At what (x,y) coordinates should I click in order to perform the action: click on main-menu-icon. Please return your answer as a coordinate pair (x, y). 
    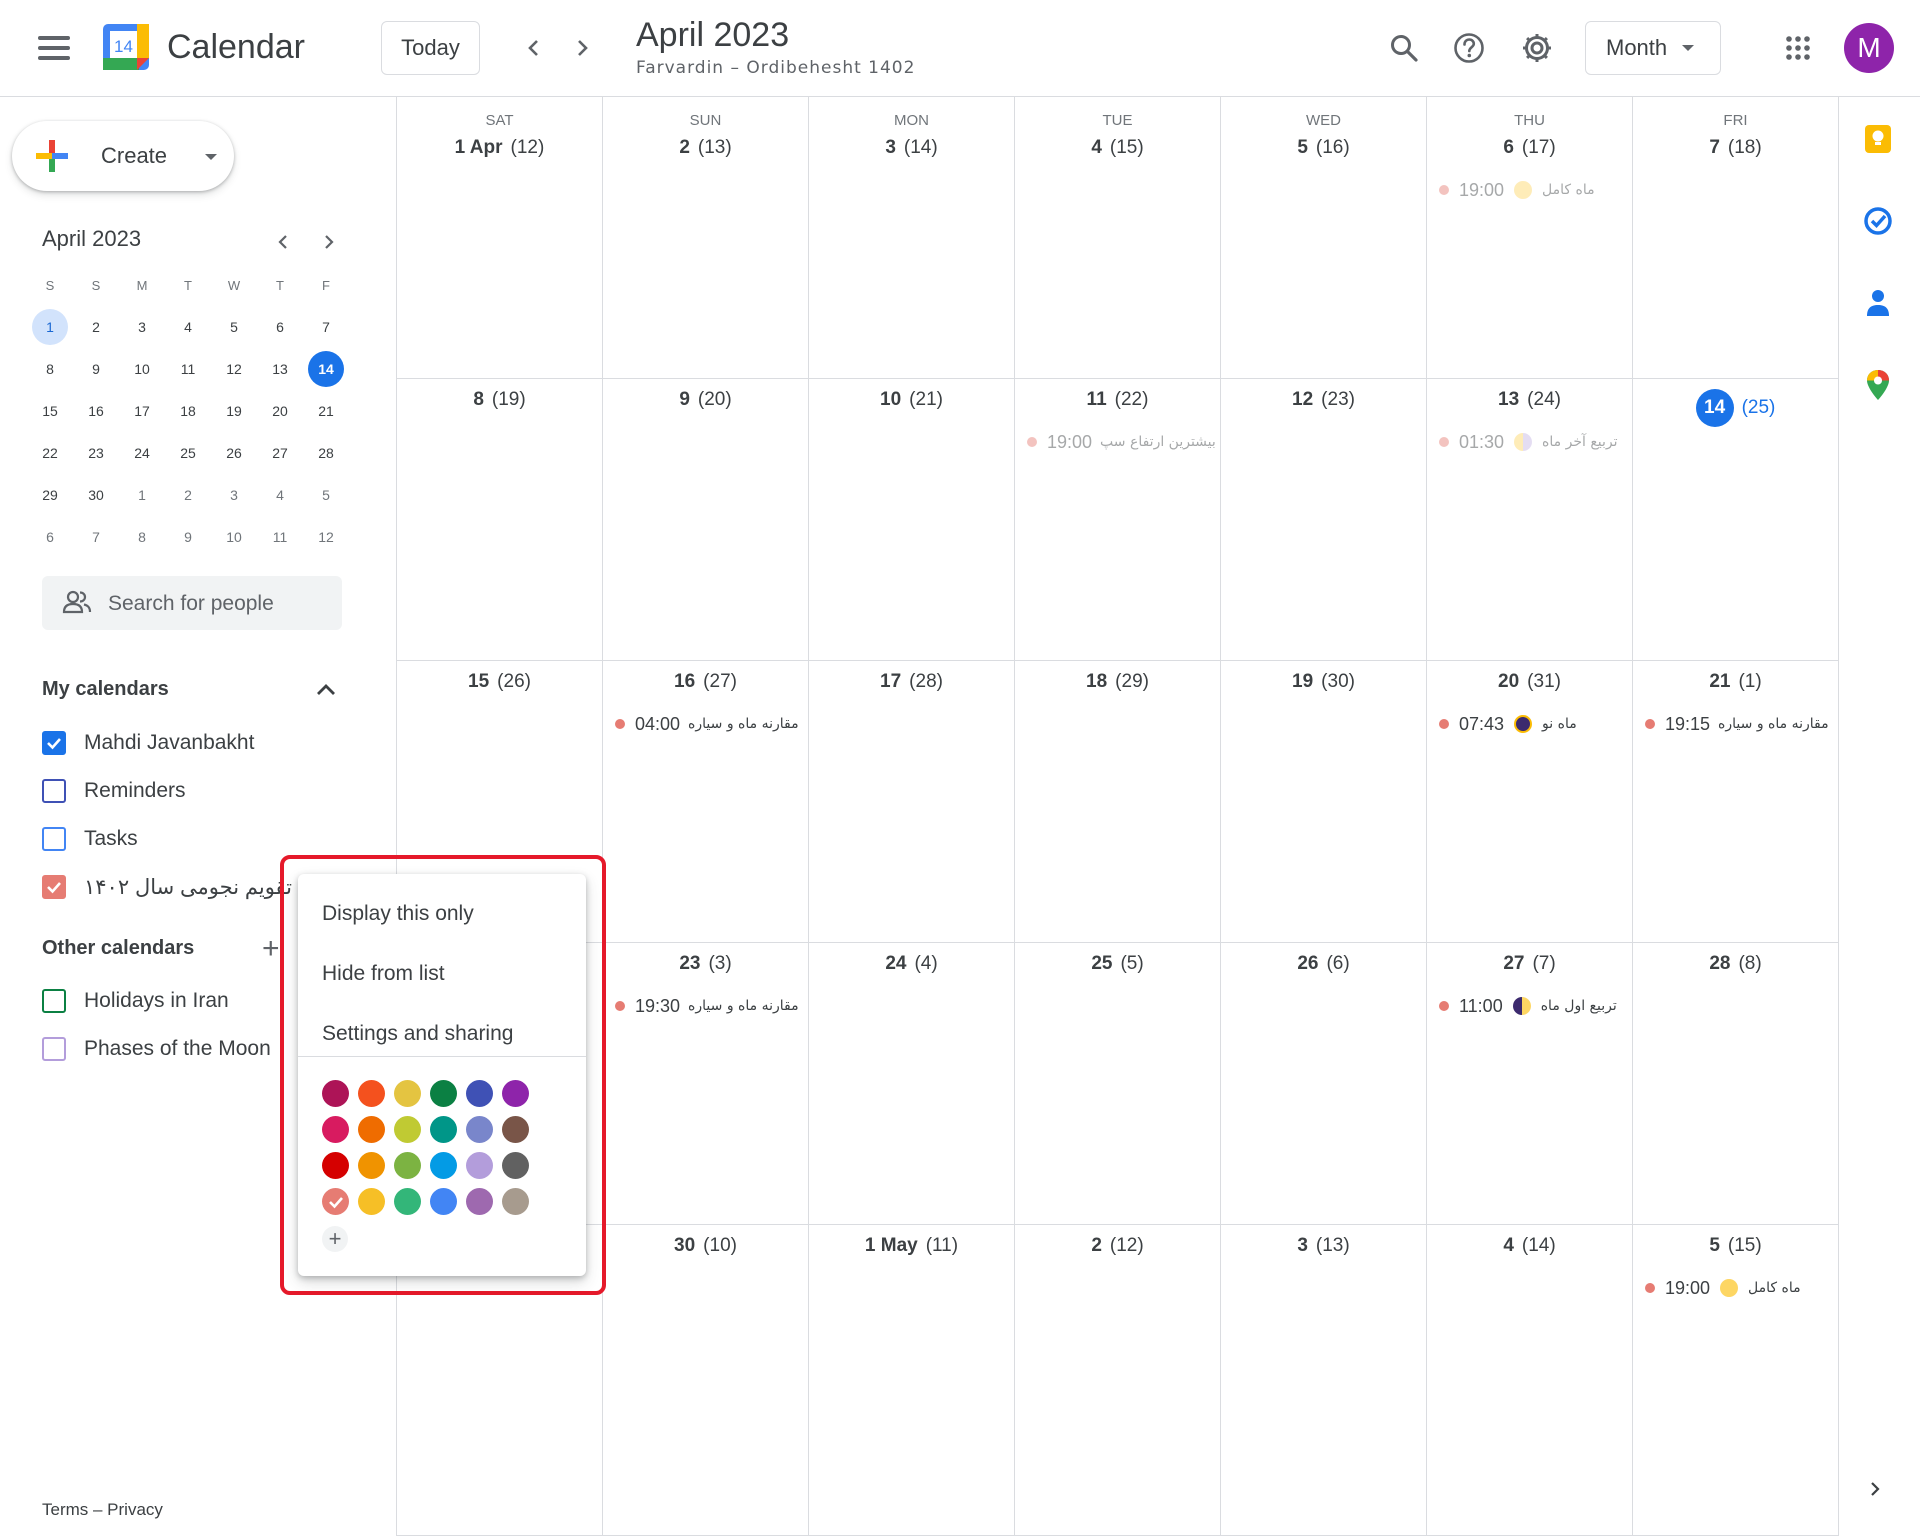
    Looking at the image, I should click on (54, 48).